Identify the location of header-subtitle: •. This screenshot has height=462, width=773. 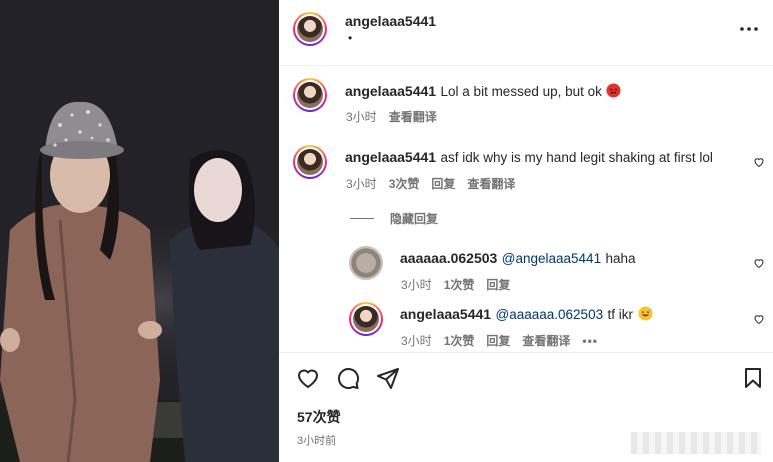
(350, 38).